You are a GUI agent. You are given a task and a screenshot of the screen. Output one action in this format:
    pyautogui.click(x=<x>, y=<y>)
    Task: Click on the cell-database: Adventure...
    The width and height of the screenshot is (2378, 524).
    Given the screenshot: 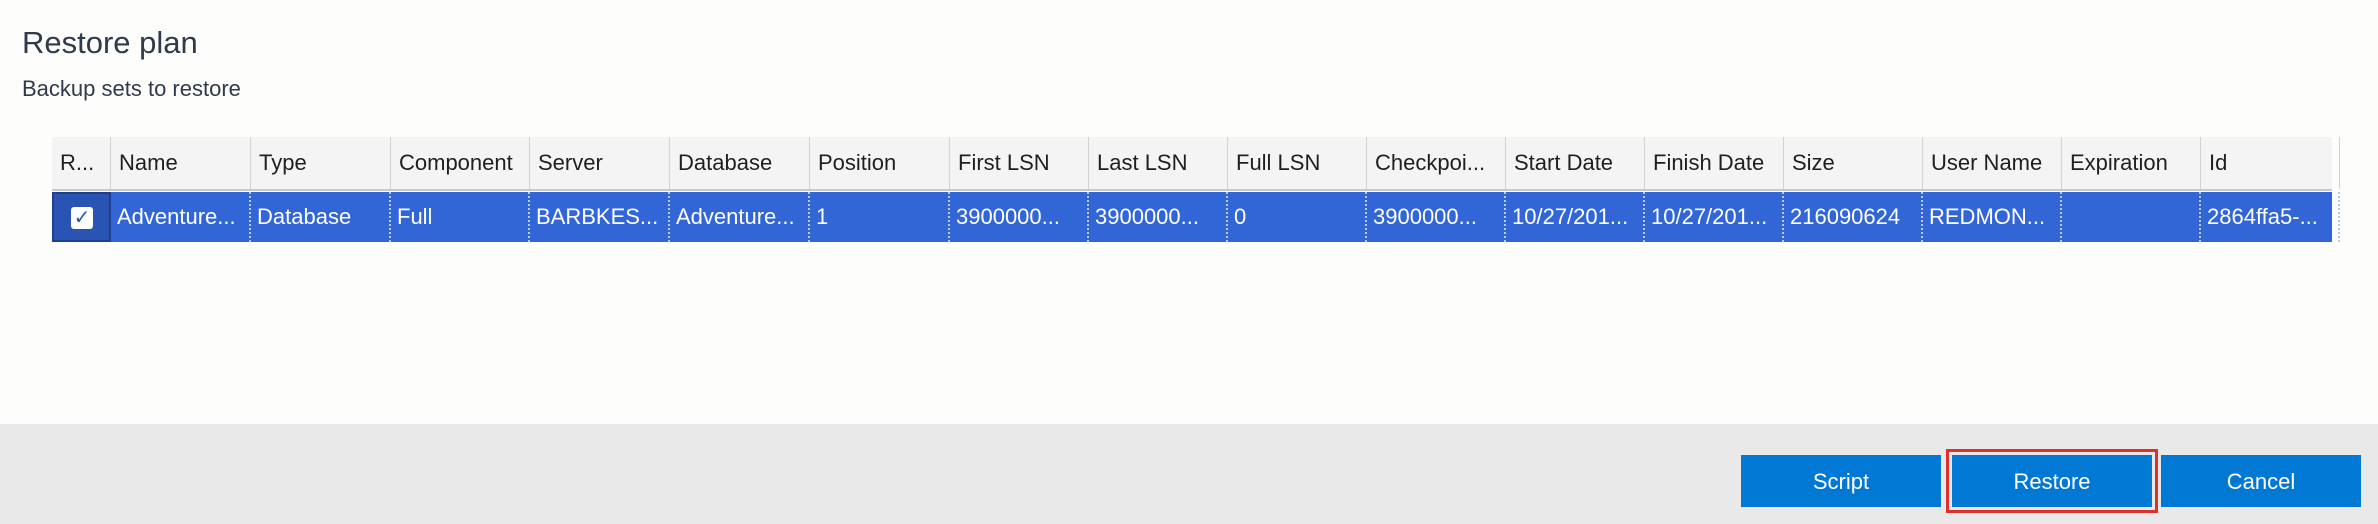 What is the action you would take?
    pyautogui.click(x=740, y=217)
    